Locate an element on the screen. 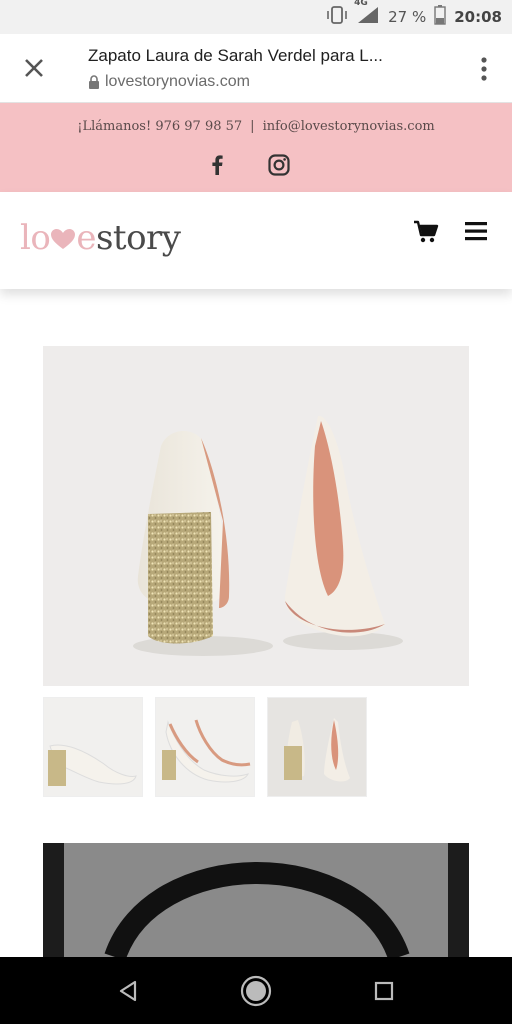  back-triangle-icon is located at coordinates (128, 991).